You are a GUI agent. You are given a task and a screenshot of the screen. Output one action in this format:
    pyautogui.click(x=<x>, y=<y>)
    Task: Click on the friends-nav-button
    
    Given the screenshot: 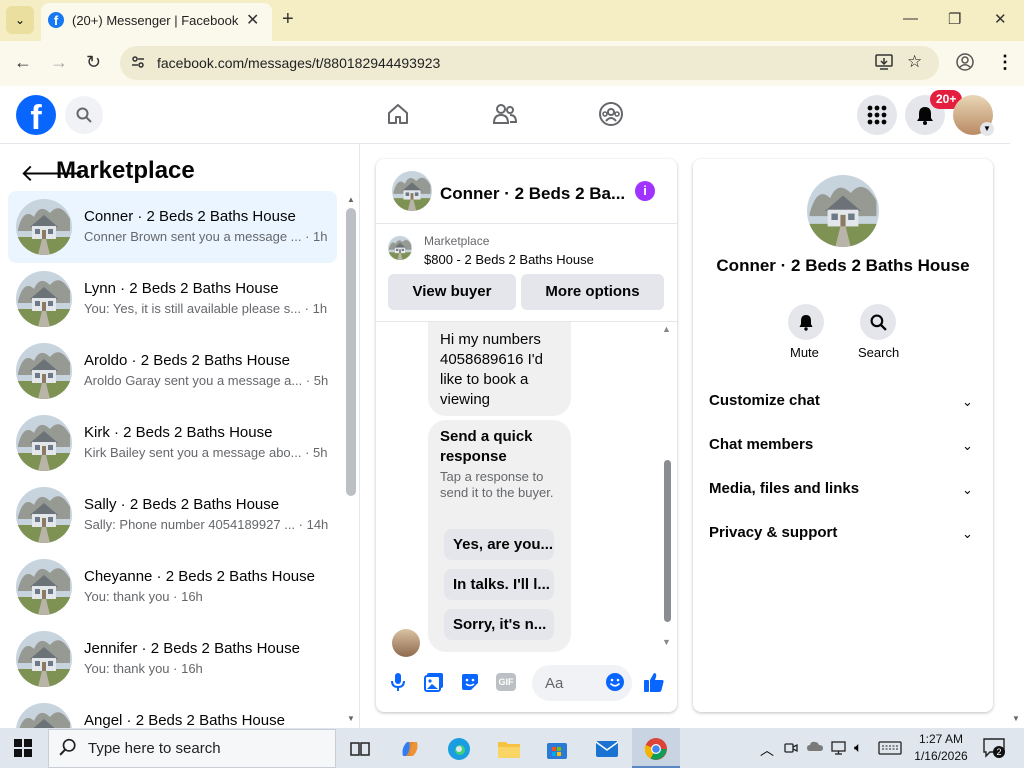 What is the action you would take?
    pyautogui.click(x=505, y=114)
    